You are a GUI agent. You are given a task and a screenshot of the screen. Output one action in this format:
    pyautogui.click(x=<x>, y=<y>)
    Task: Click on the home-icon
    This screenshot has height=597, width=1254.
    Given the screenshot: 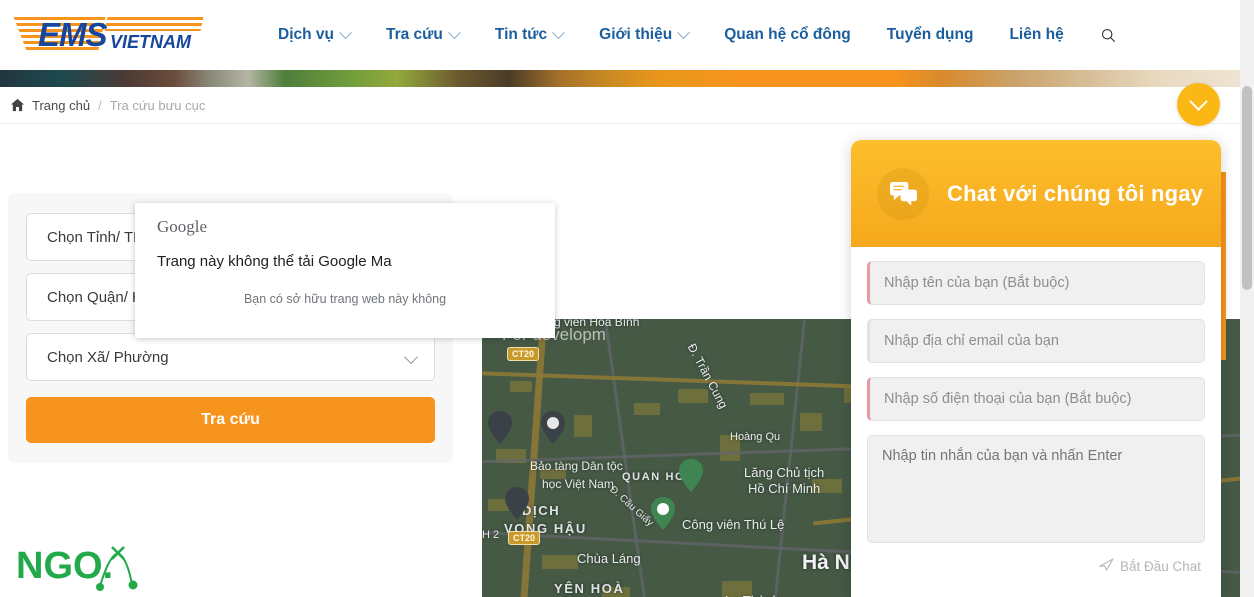 What is the action you would take?
    pyautogui.click(x=17, y=105)
    